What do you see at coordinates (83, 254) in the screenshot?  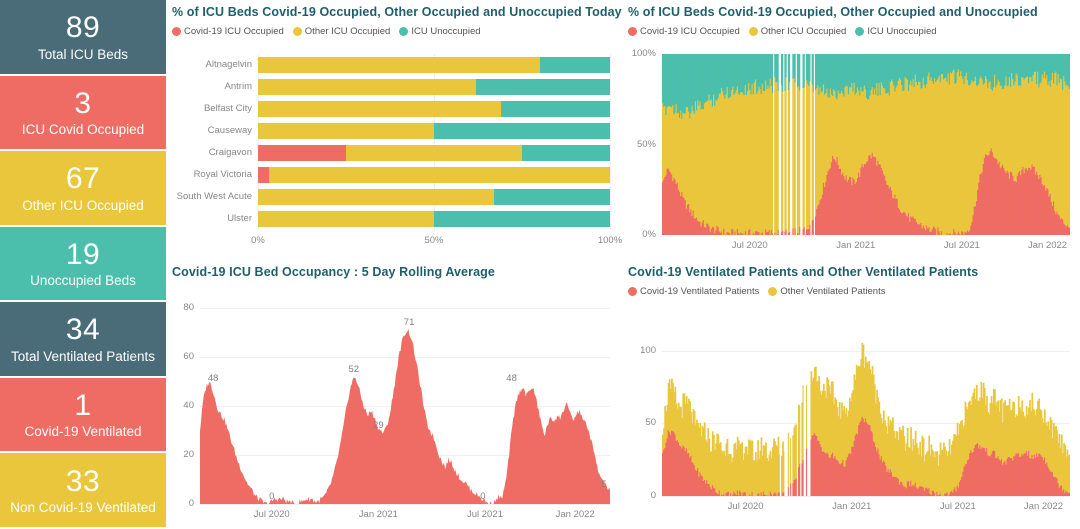 I see `kpi-value: 19` at bounding box center [83, 254].